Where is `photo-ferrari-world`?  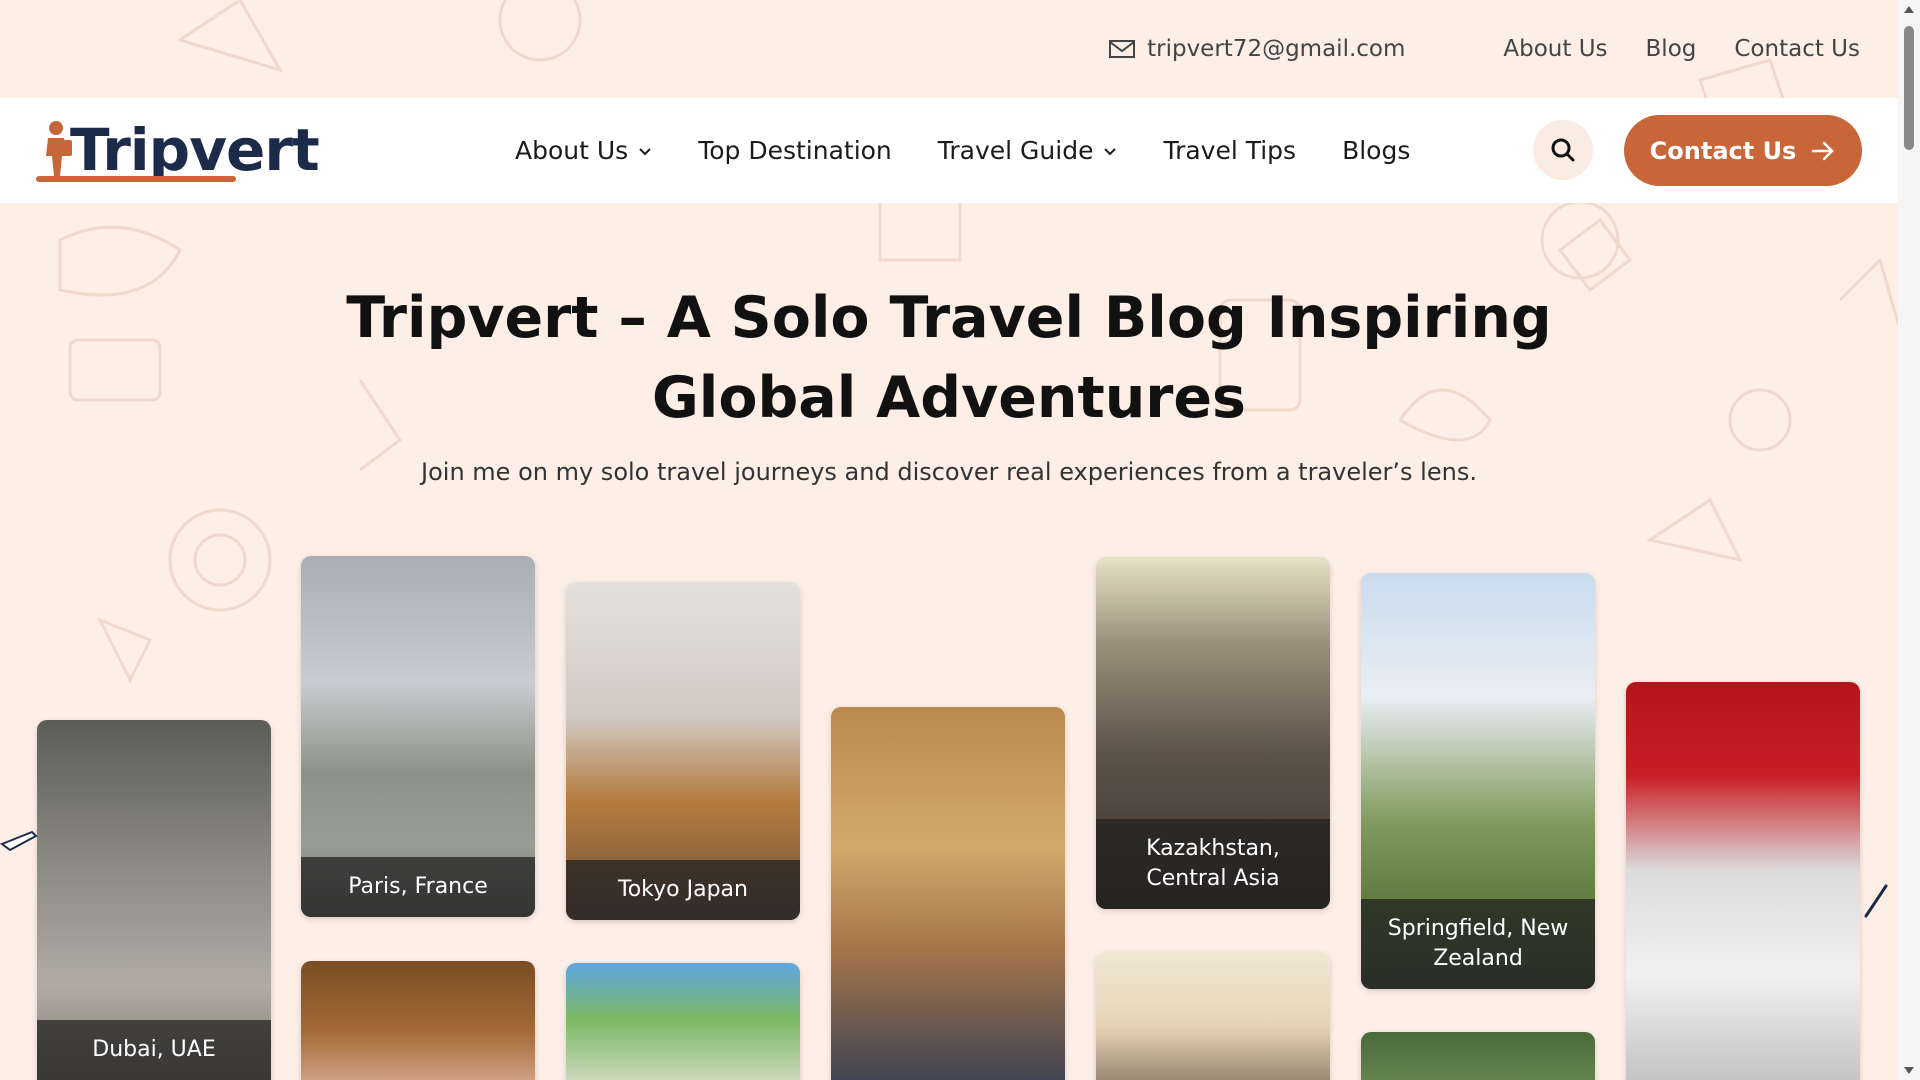
photo-ferrari-world is located at coordinates (1743, 881).